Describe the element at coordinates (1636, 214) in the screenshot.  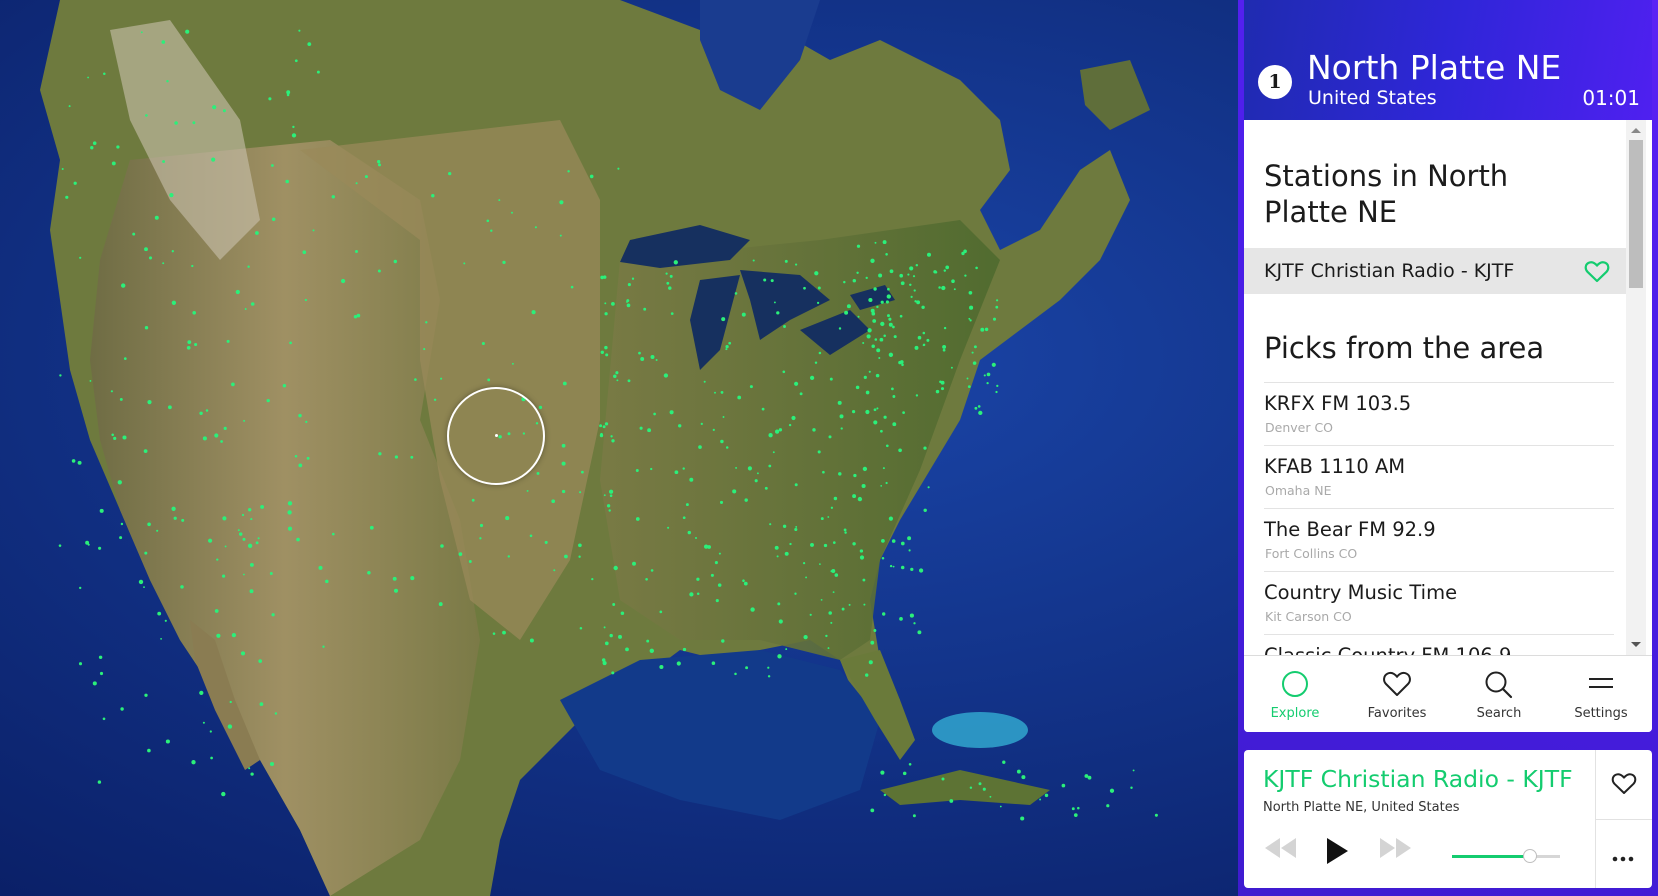
I see `scrollbar-thumb` at that location.